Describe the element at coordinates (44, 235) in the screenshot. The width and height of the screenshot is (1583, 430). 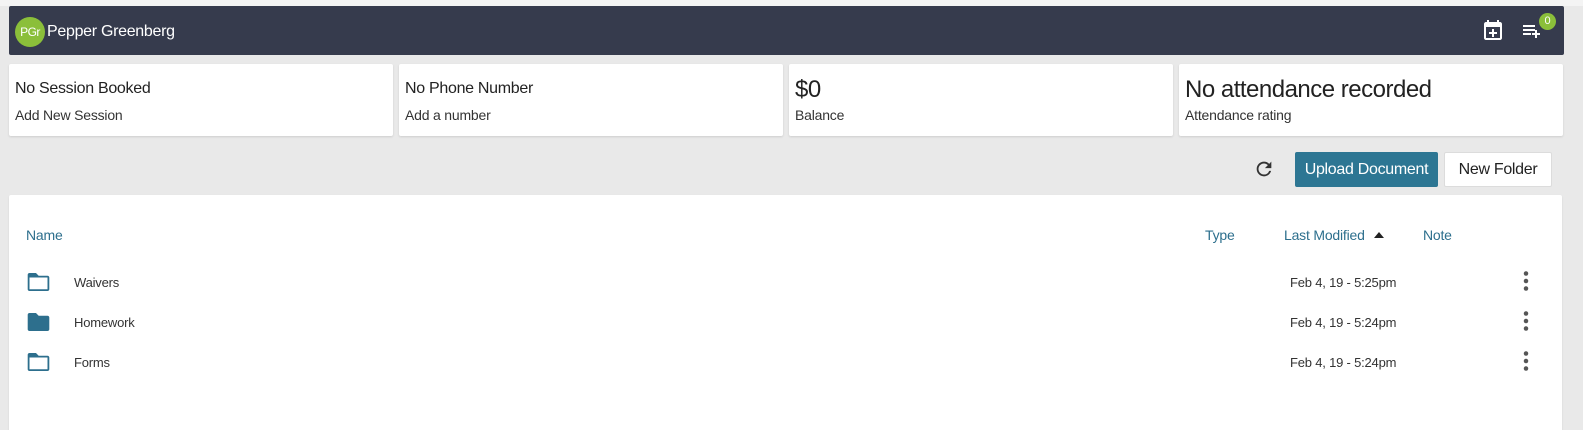
I see `column-header-name: Name` at that location.